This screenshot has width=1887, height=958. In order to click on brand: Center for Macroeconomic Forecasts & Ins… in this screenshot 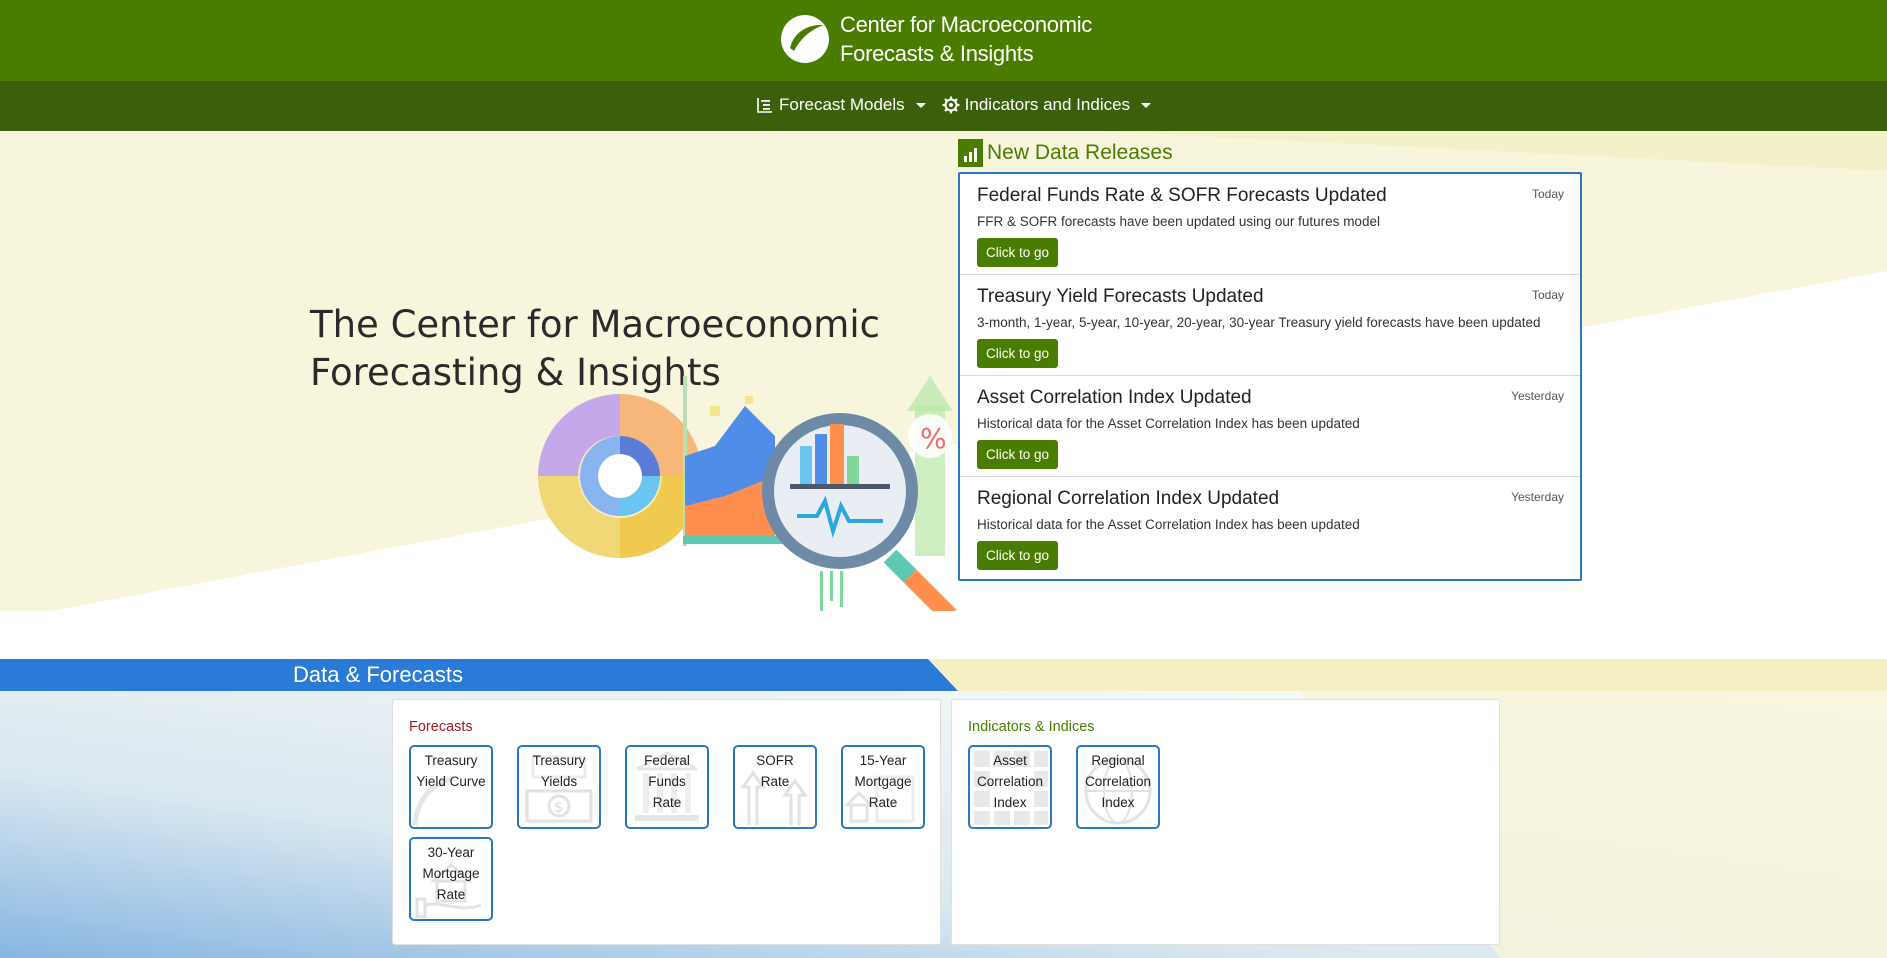, I will do `click(936, 39)`.